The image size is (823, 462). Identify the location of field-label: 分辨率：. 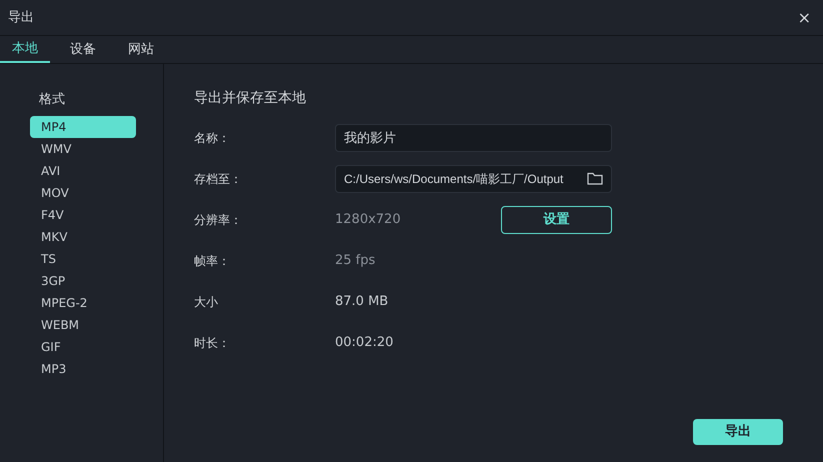
(218, 220).